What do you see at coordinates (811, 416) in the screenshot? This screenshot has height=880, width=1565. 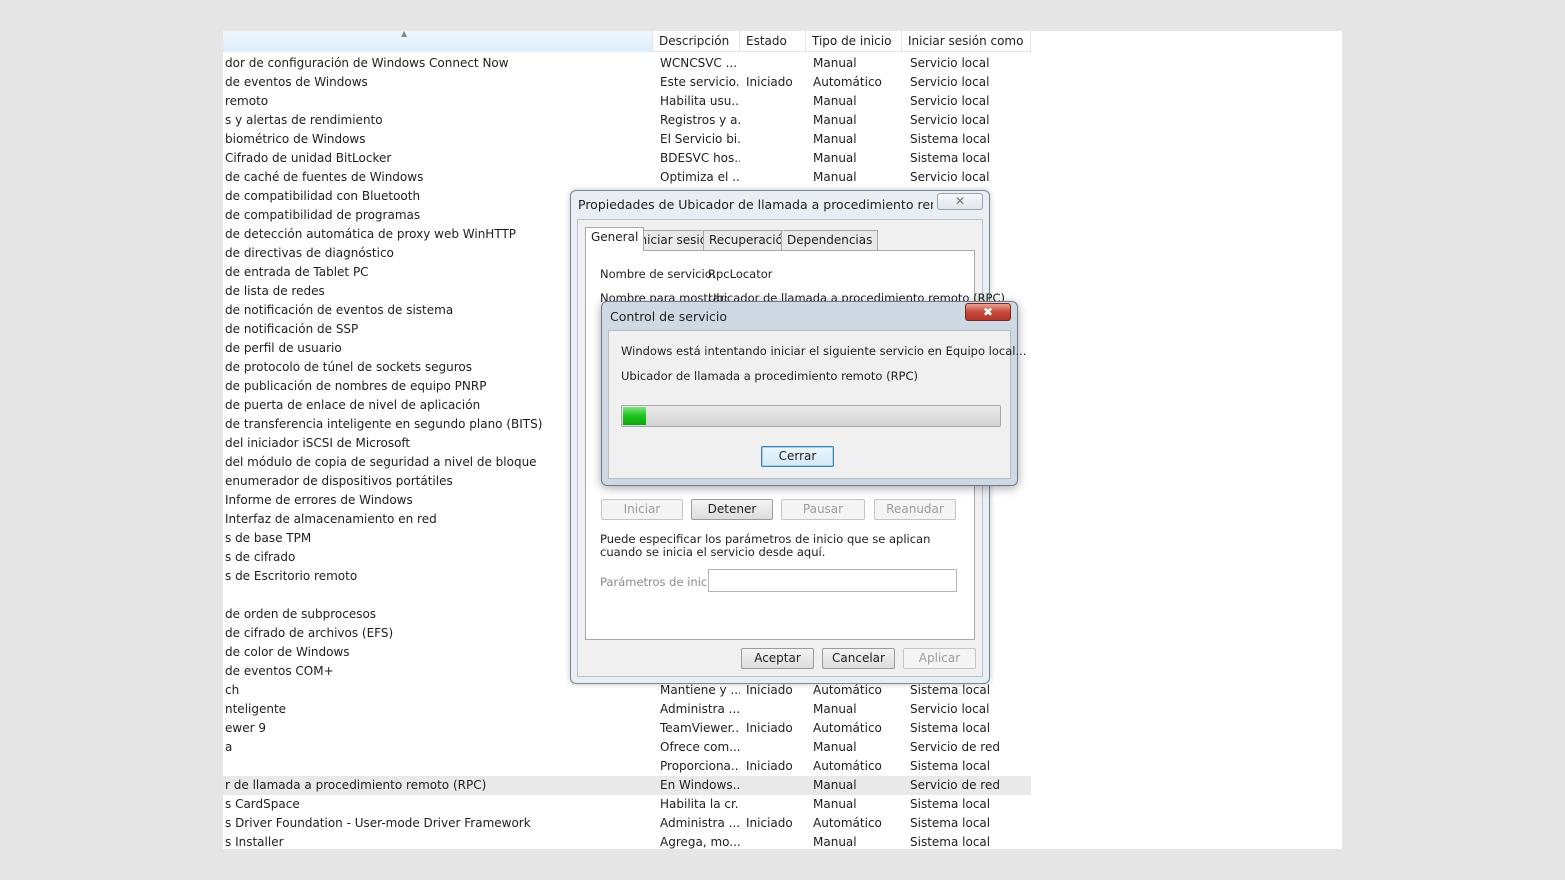 I see `start-progress-bar` at bounding box center [811, 416].